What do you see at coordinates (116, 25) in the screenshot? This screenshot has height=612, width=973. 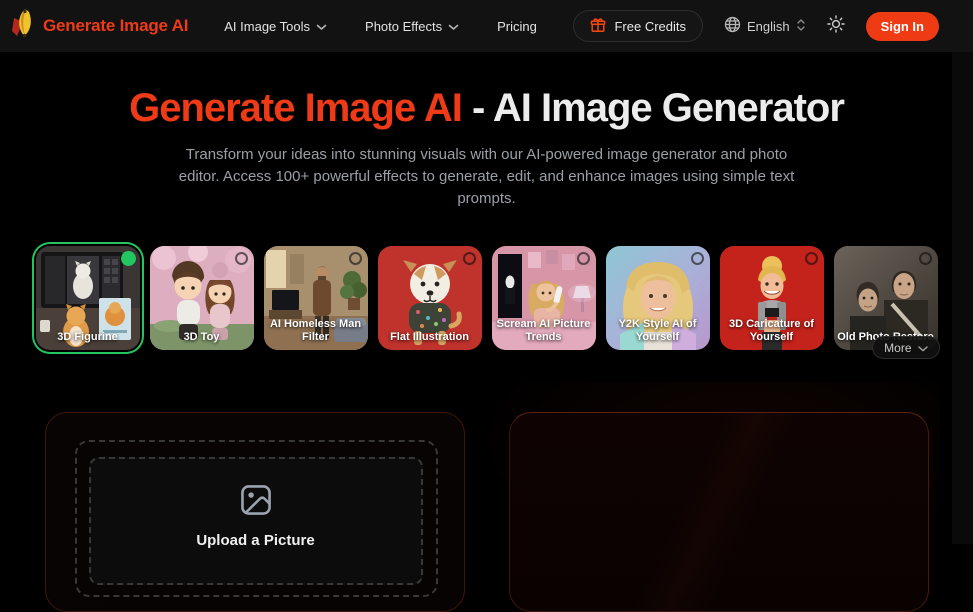 I see `brand-name: Generate Image AI` at bounding box center [116, 25].